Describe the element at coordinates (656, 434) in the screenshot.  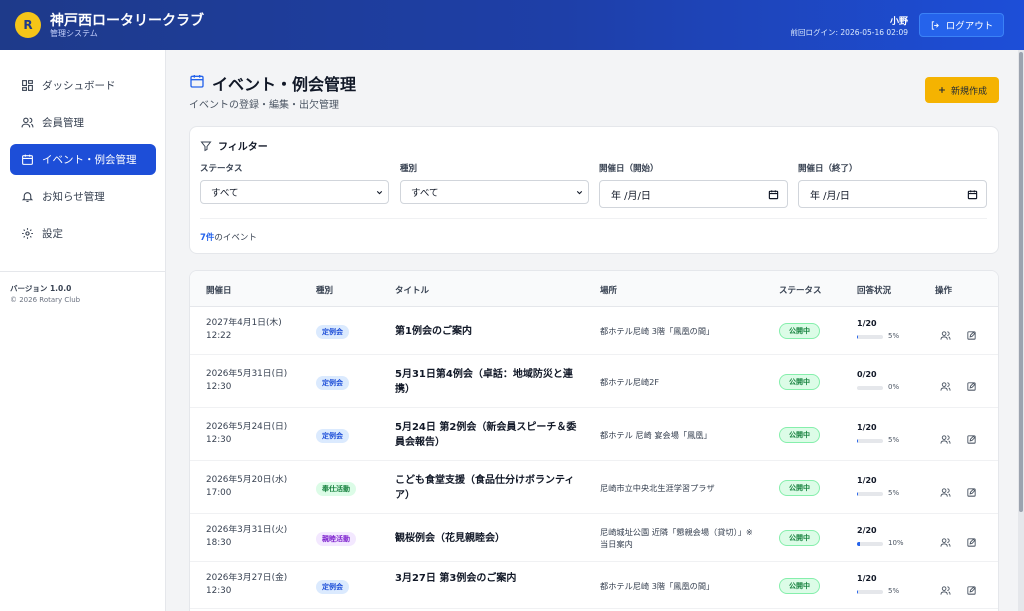
I see `event-place: 都ホテル 尼崎 宴会場「鳳凰」` at that location.